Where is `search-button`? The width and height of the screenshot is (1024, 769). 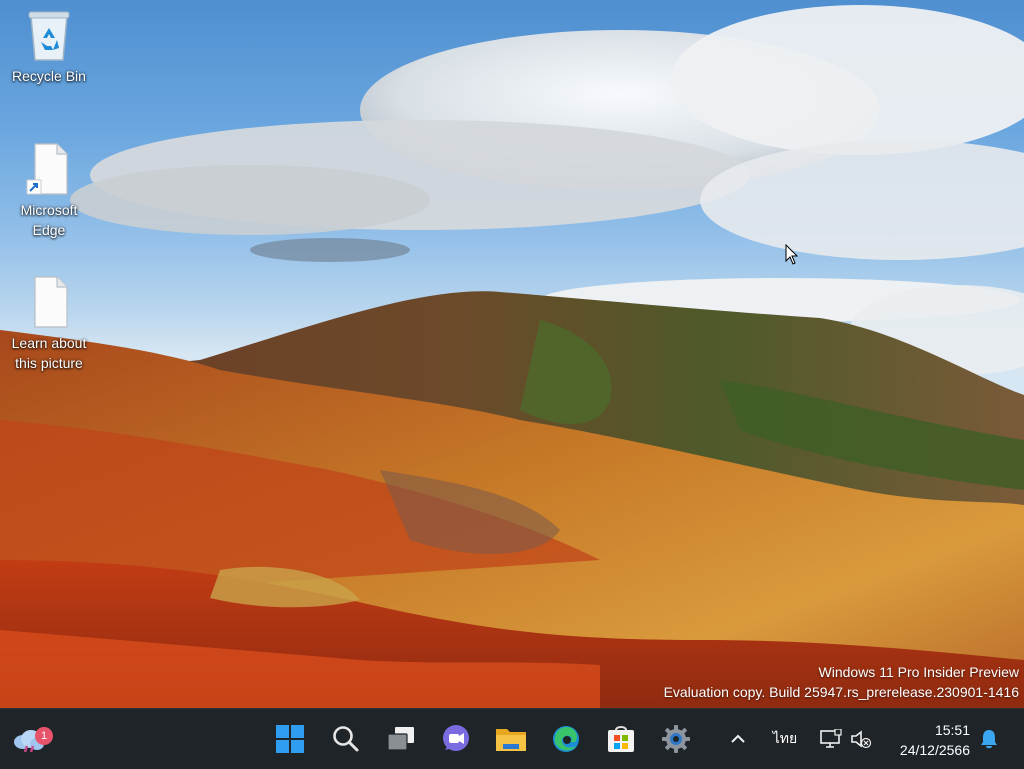
search-button is located at coordinates (346, 739).